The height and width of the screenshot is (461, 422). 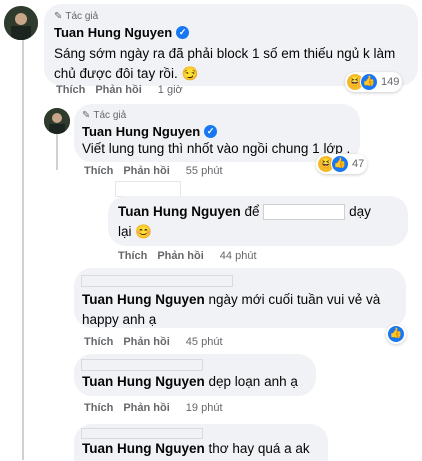 I want to click on comment-actions: Thích Phản hồi 55 phút, so click(x=153, y=171).